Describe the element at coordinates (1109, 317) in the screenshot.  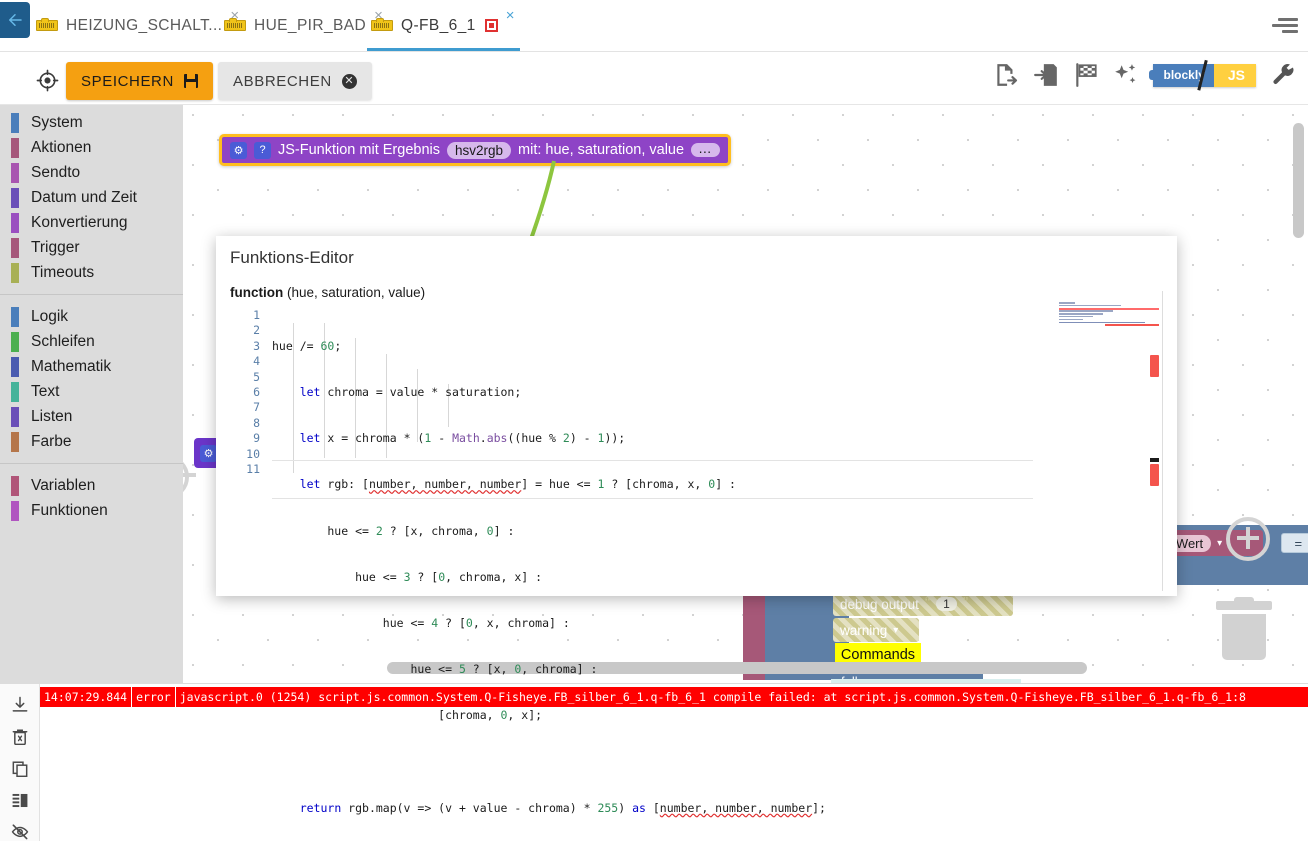
I see `code-minimap` at that location.